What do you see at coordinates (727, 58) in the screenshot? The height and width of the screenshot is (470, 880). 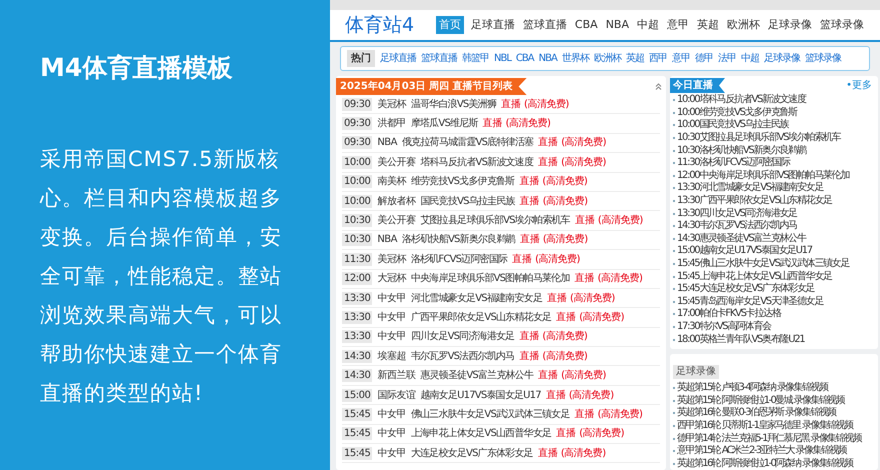 I see `hot-link: 法甲` at bounding box center [727, 58].